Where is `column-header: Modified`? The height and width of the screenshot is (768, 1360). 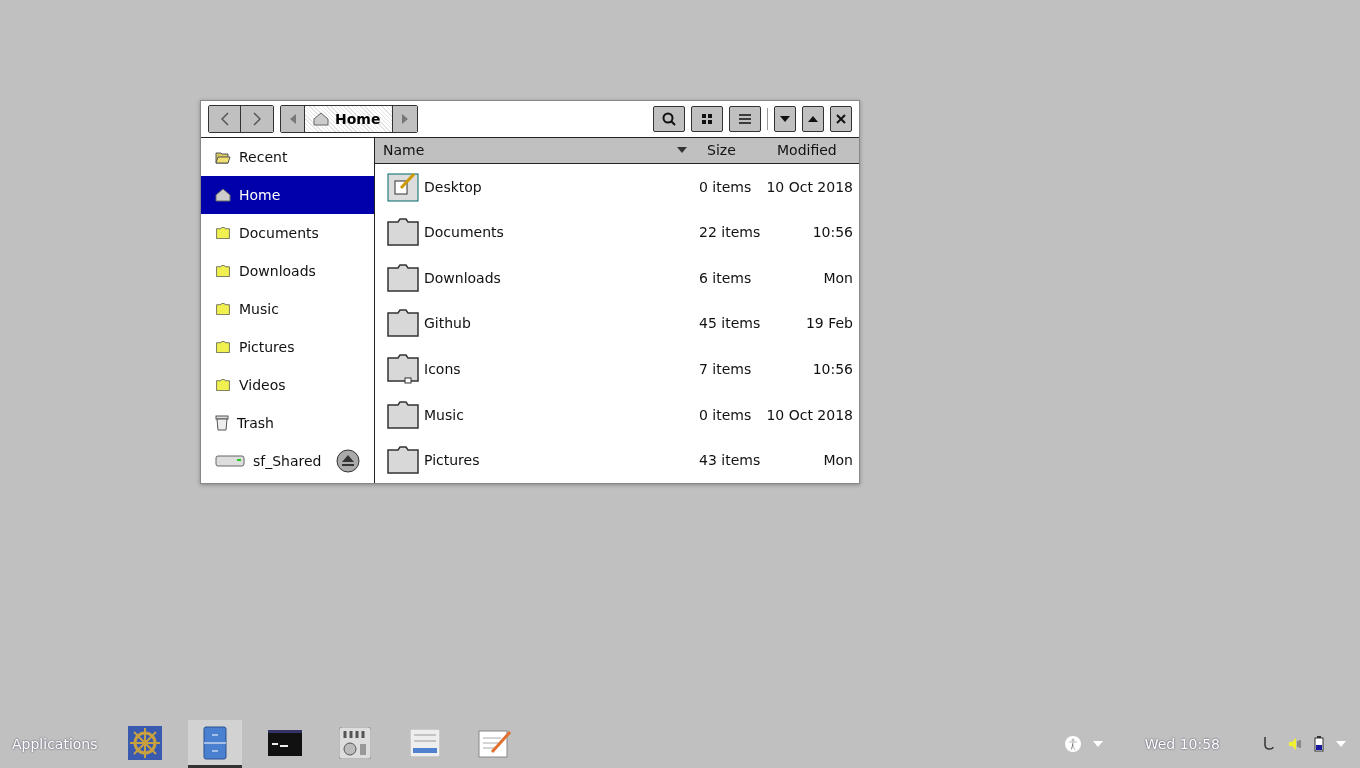 column-header: Modified is located at coordinates (814, 150).